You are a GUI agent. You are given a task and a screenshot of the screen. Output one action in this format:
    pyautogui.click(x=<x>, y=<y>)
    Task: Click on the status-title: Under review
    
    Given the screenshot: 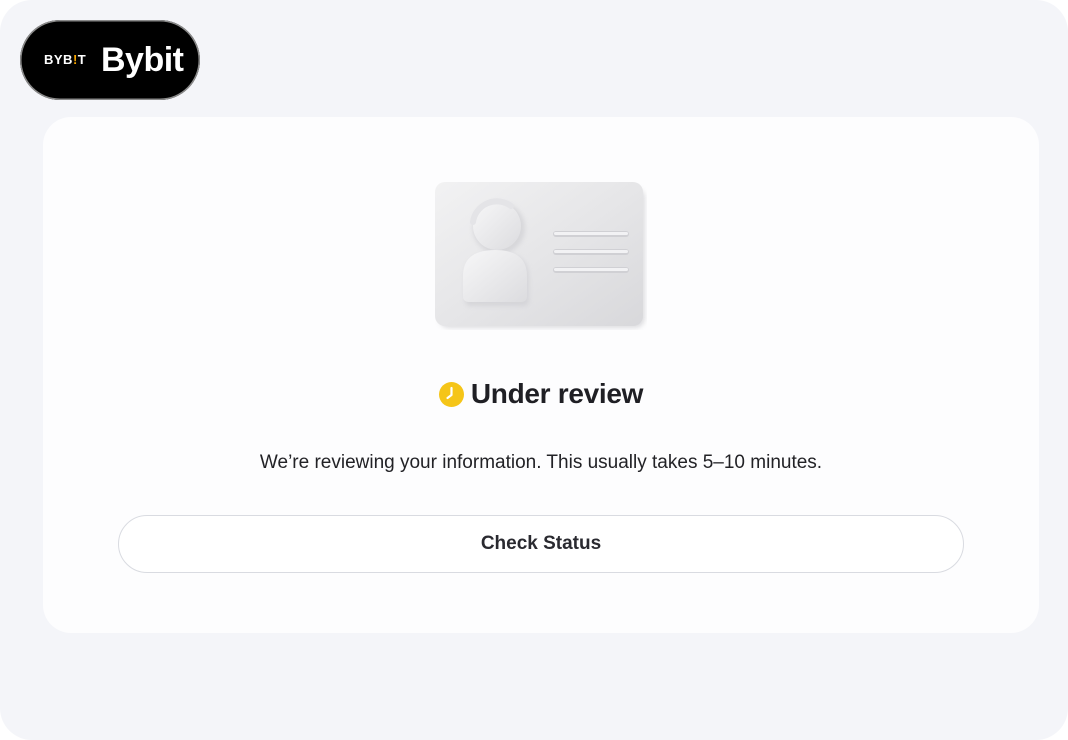 What is the action you would take?
    pyautogui.click(x=557, y=393)
    